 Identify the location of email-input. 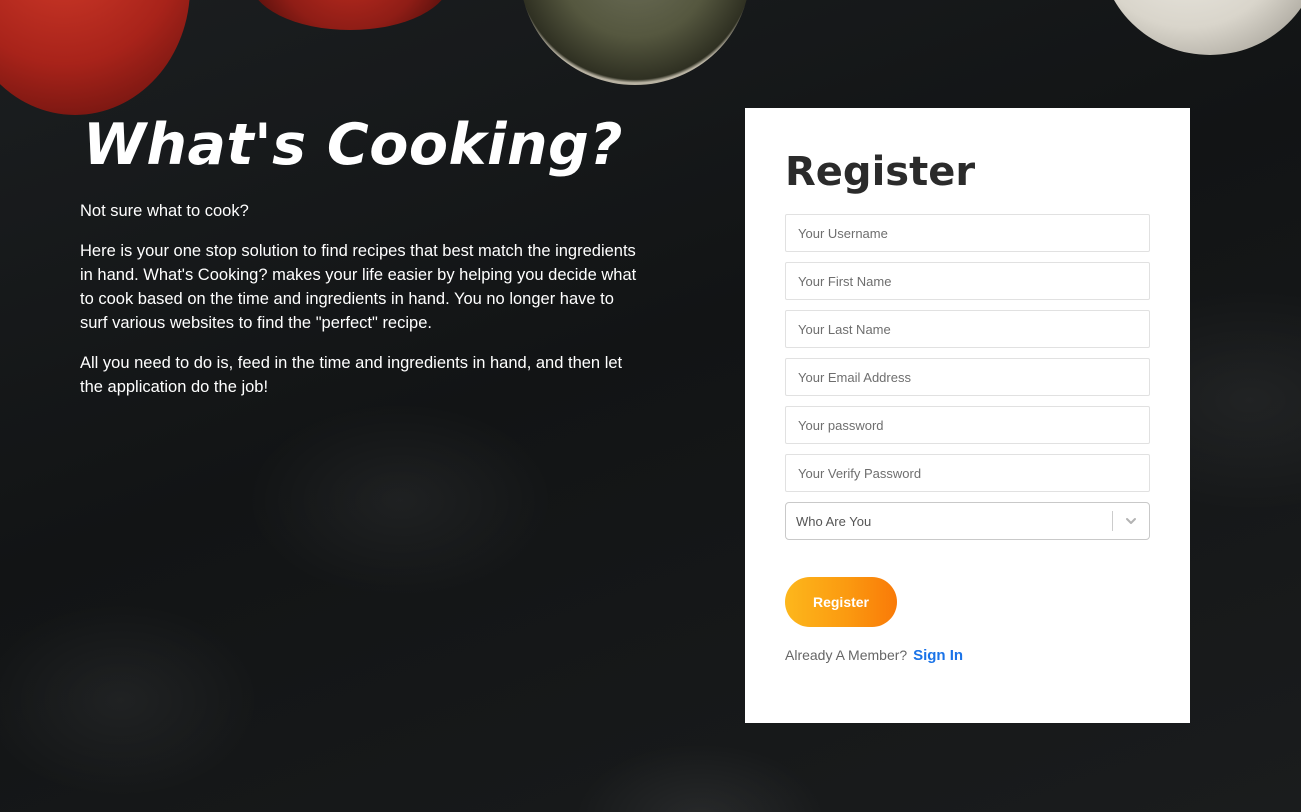
(967, 377).